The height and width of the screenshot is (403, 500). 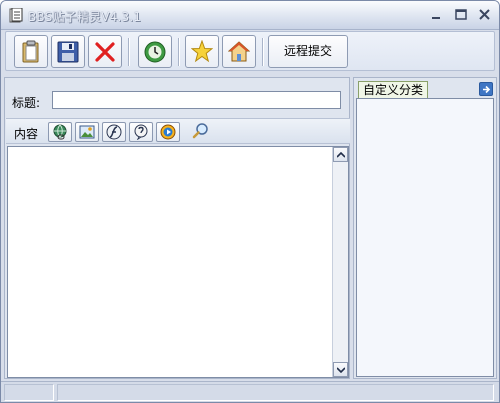 I want to click on toolbar: 远程提交, so click(x=250, y=51).